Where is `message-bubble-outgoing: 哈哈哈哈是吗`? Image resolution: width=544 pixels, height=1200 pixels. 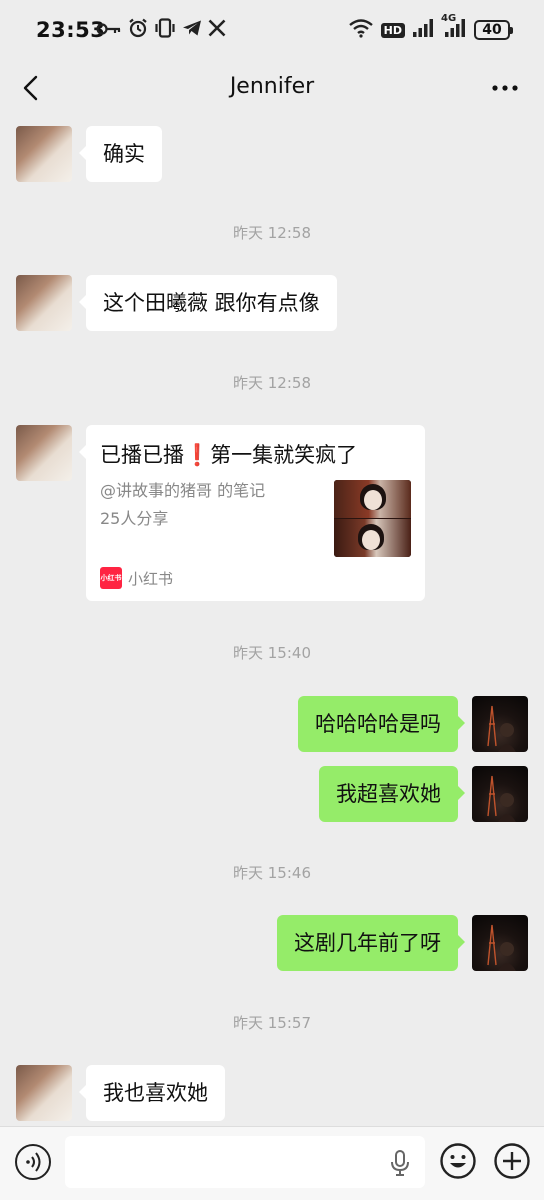
message-bubble-outgoing: 哈哈哈哈是吗 is located at coordinates (381, 724).